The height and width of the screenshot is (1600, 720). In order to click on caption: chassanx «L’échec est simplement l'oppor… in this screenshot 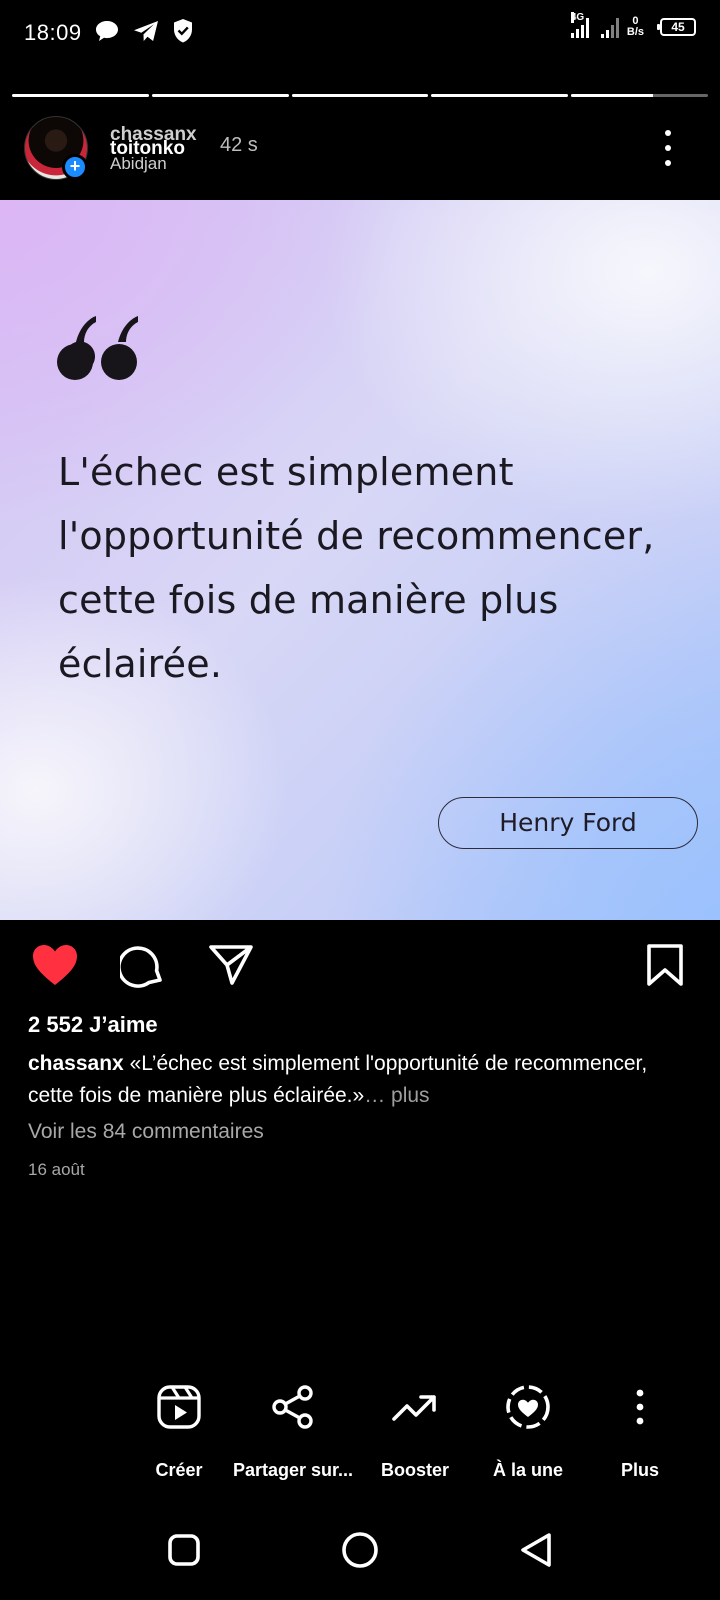, I will do `click(348, 1080)`.